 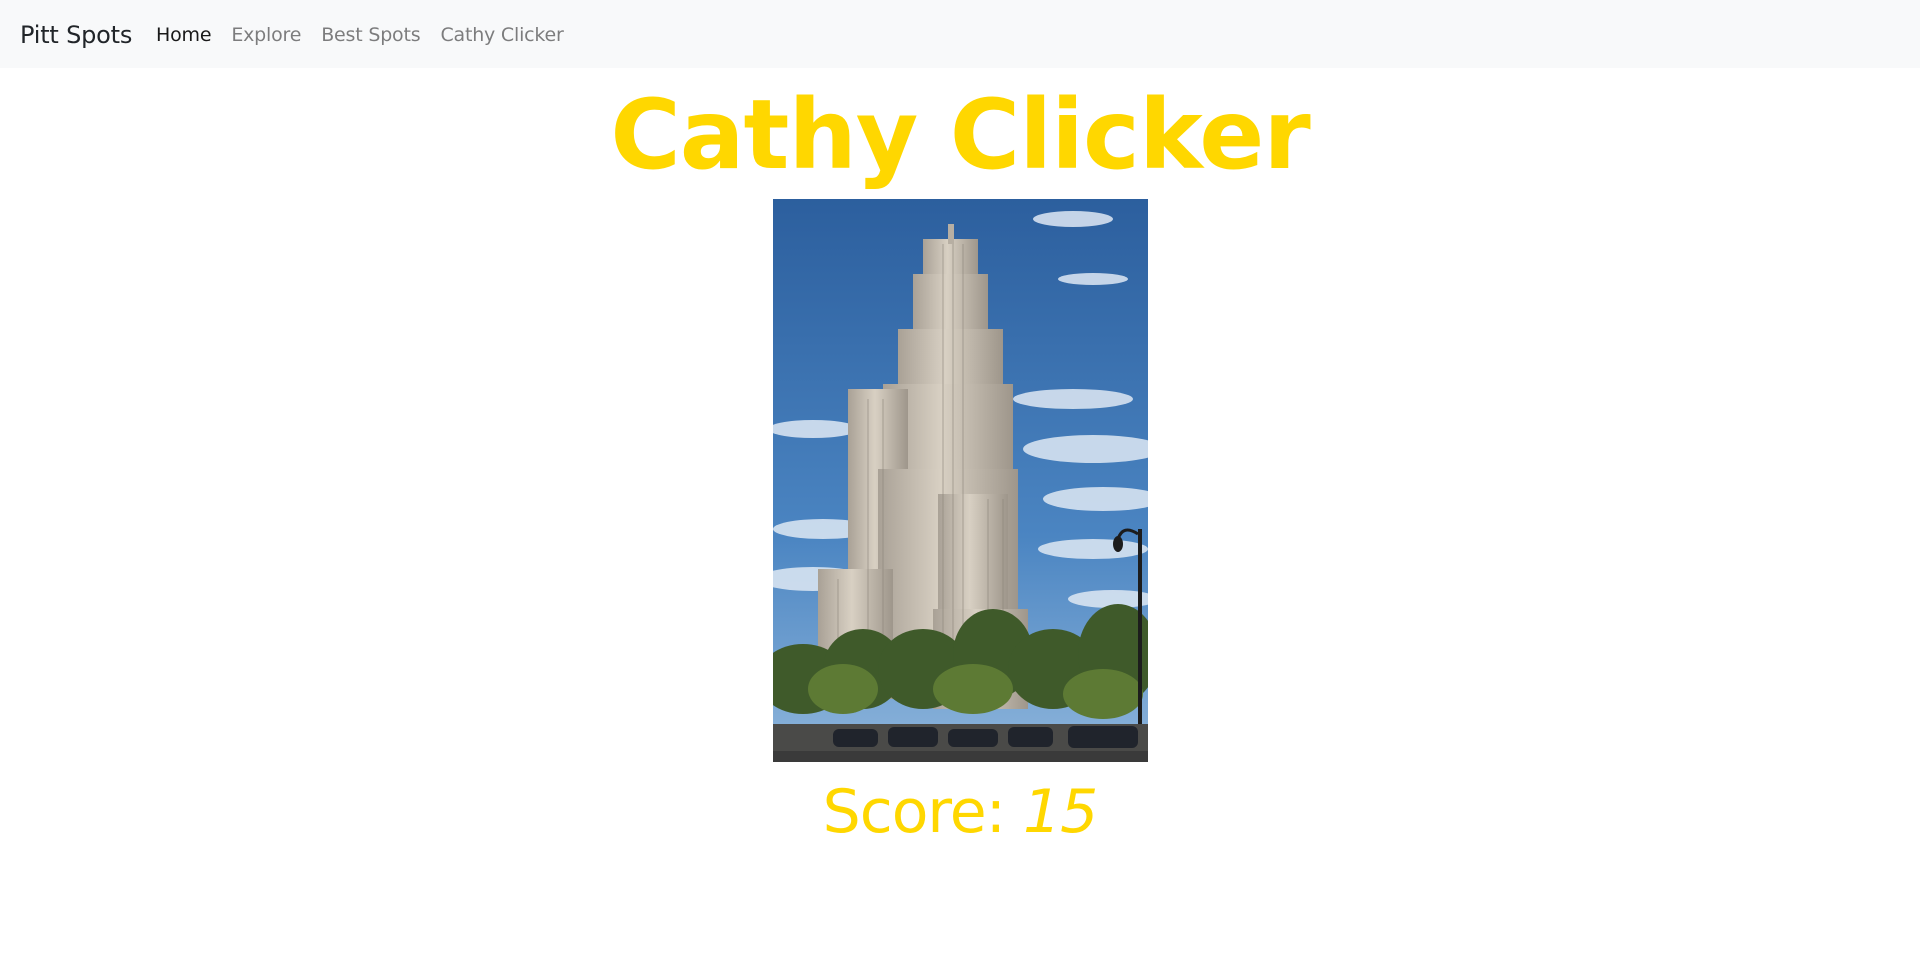 I want to click on nav-link-cathy-clicker: Cathy Clicker, so click(x=501, y=35).